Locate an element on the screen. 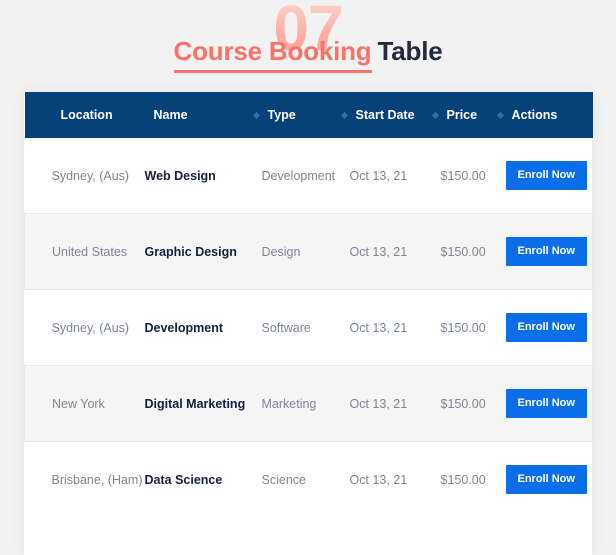 This screenshot has height=555, width=616. column-header-label: Type is located at coordinates (281, 115).